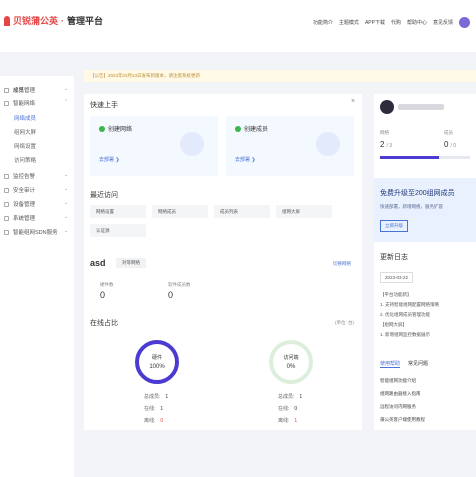 The image size is (476, 477). What do you see at coordinates (375, 22) in the screenshot?
I see `topnav-app: APP下载` at bounding box center [375, 22].